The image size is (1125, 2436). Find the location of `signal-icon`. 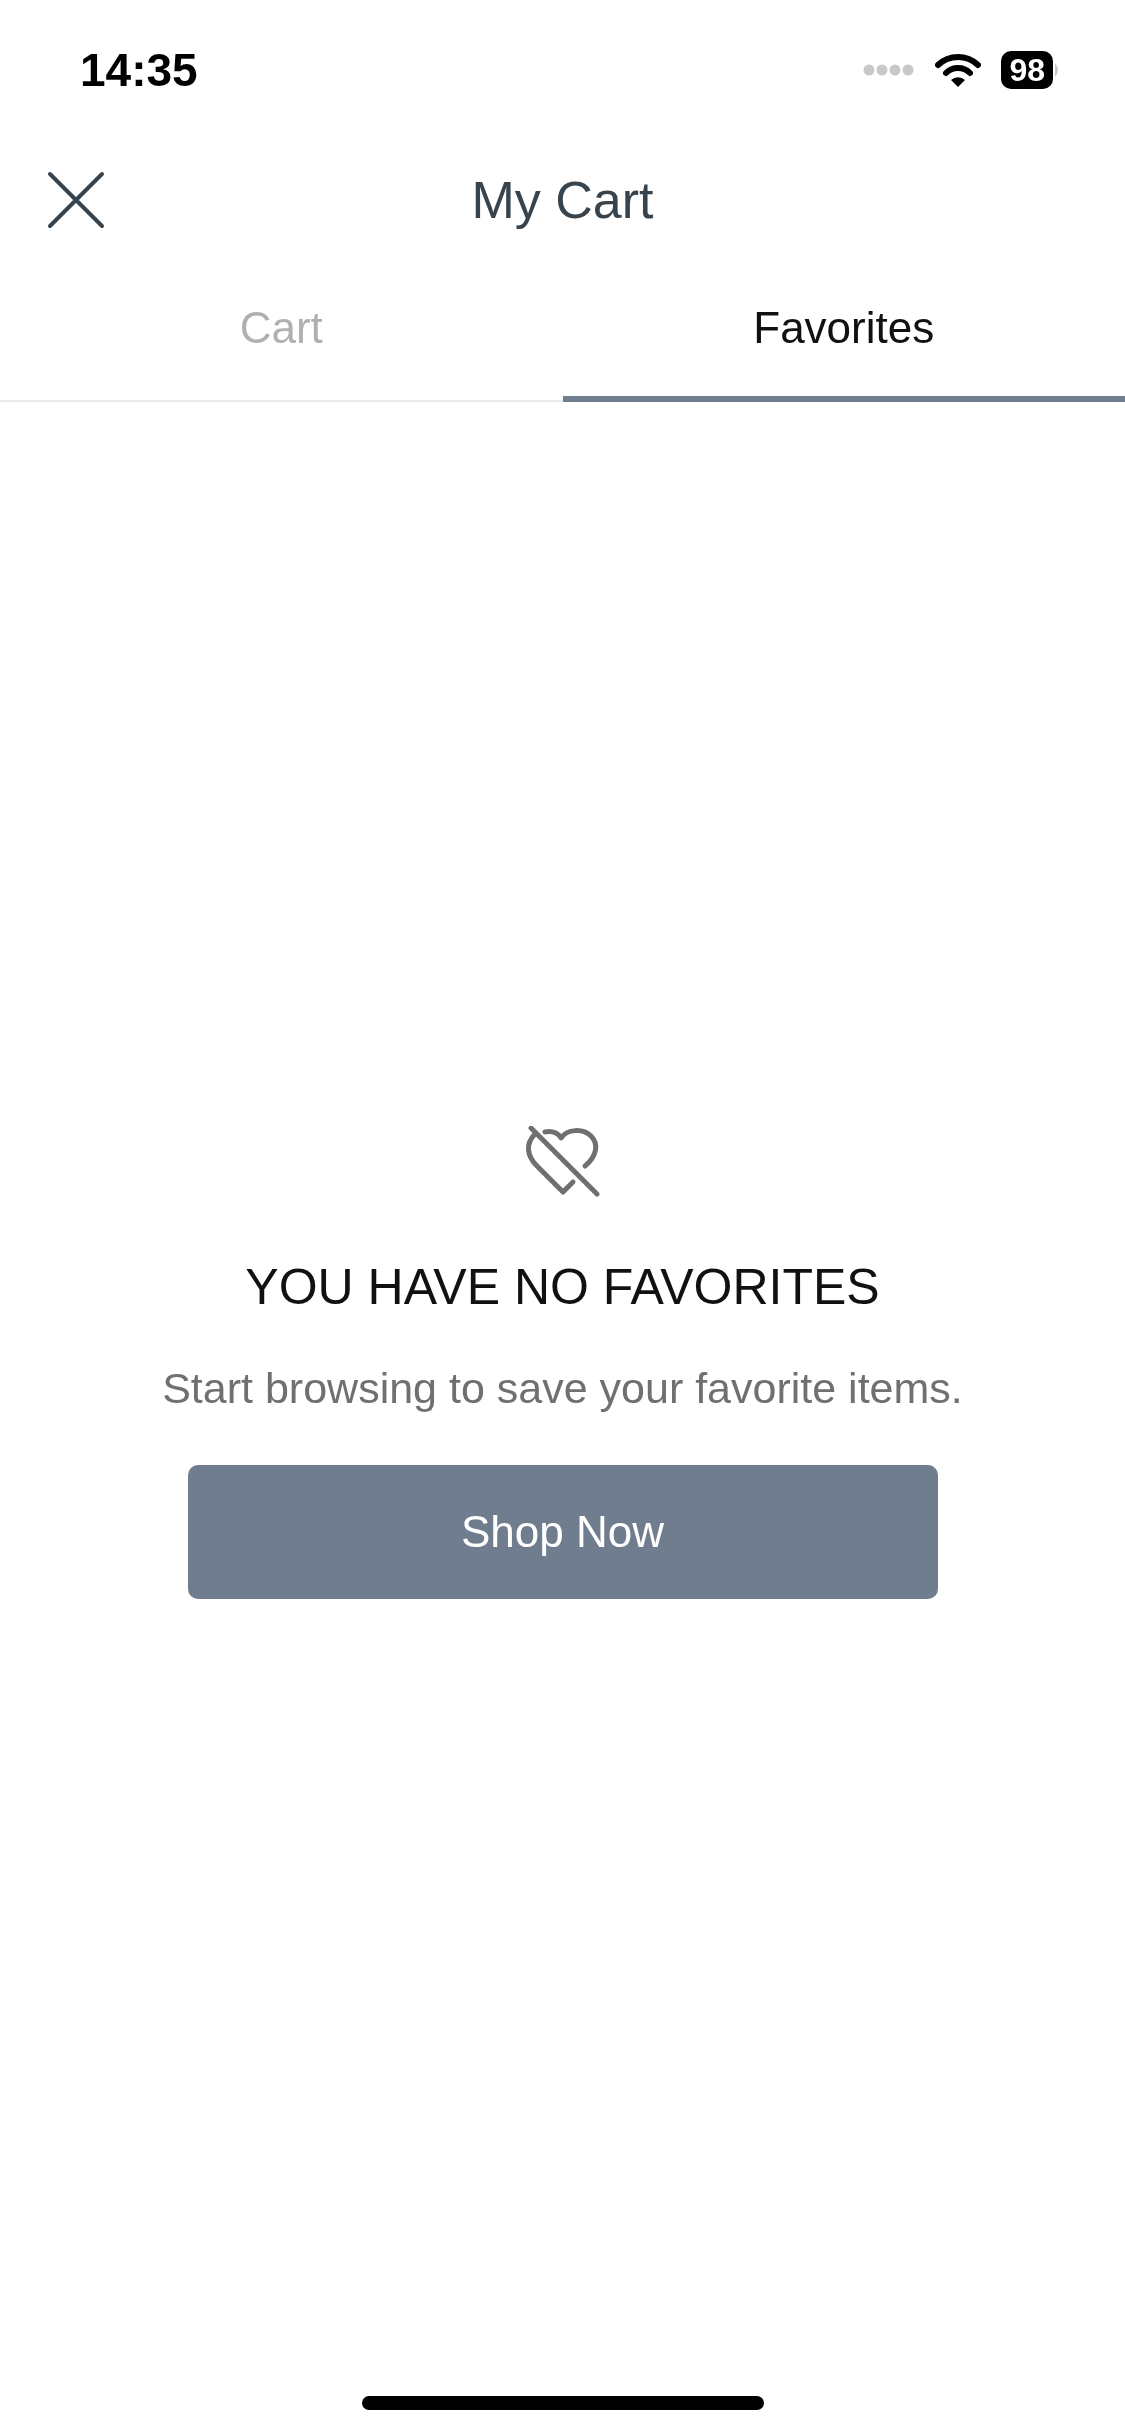

signal-icon is located at coordinates (889, 70).